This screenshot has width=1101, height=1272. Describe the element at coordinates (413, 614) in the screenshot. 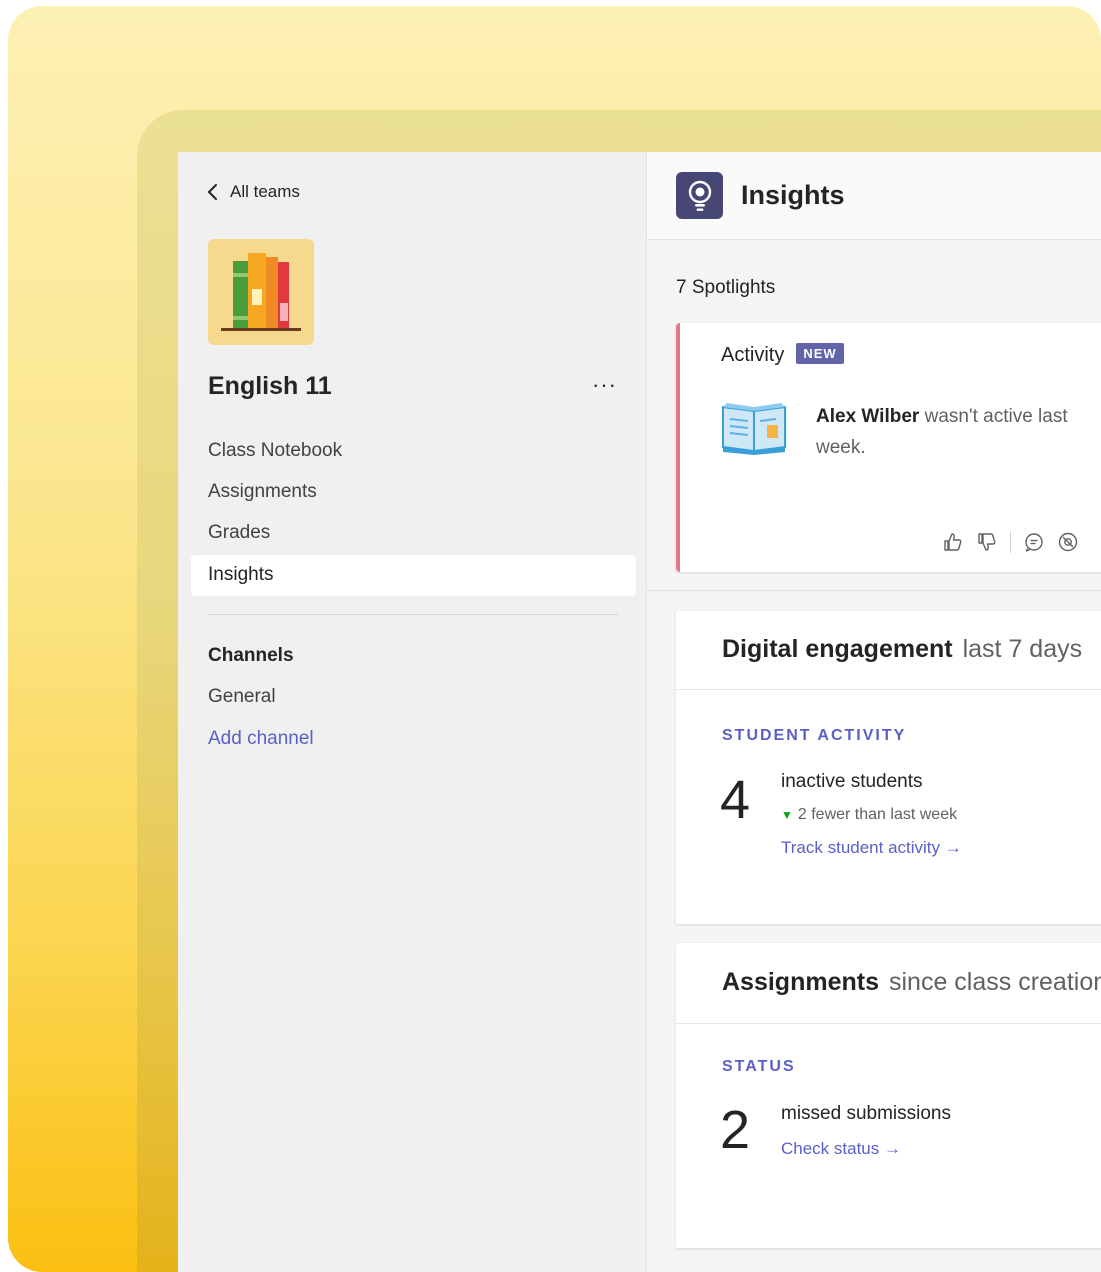

I see `sidebar-divider` at that location.